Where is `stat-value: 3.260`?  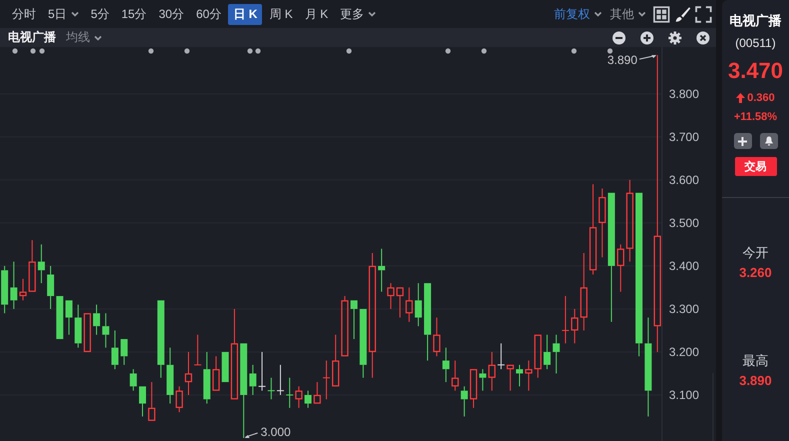
stat-value: 3.260 is located at coordinates (755, 272).